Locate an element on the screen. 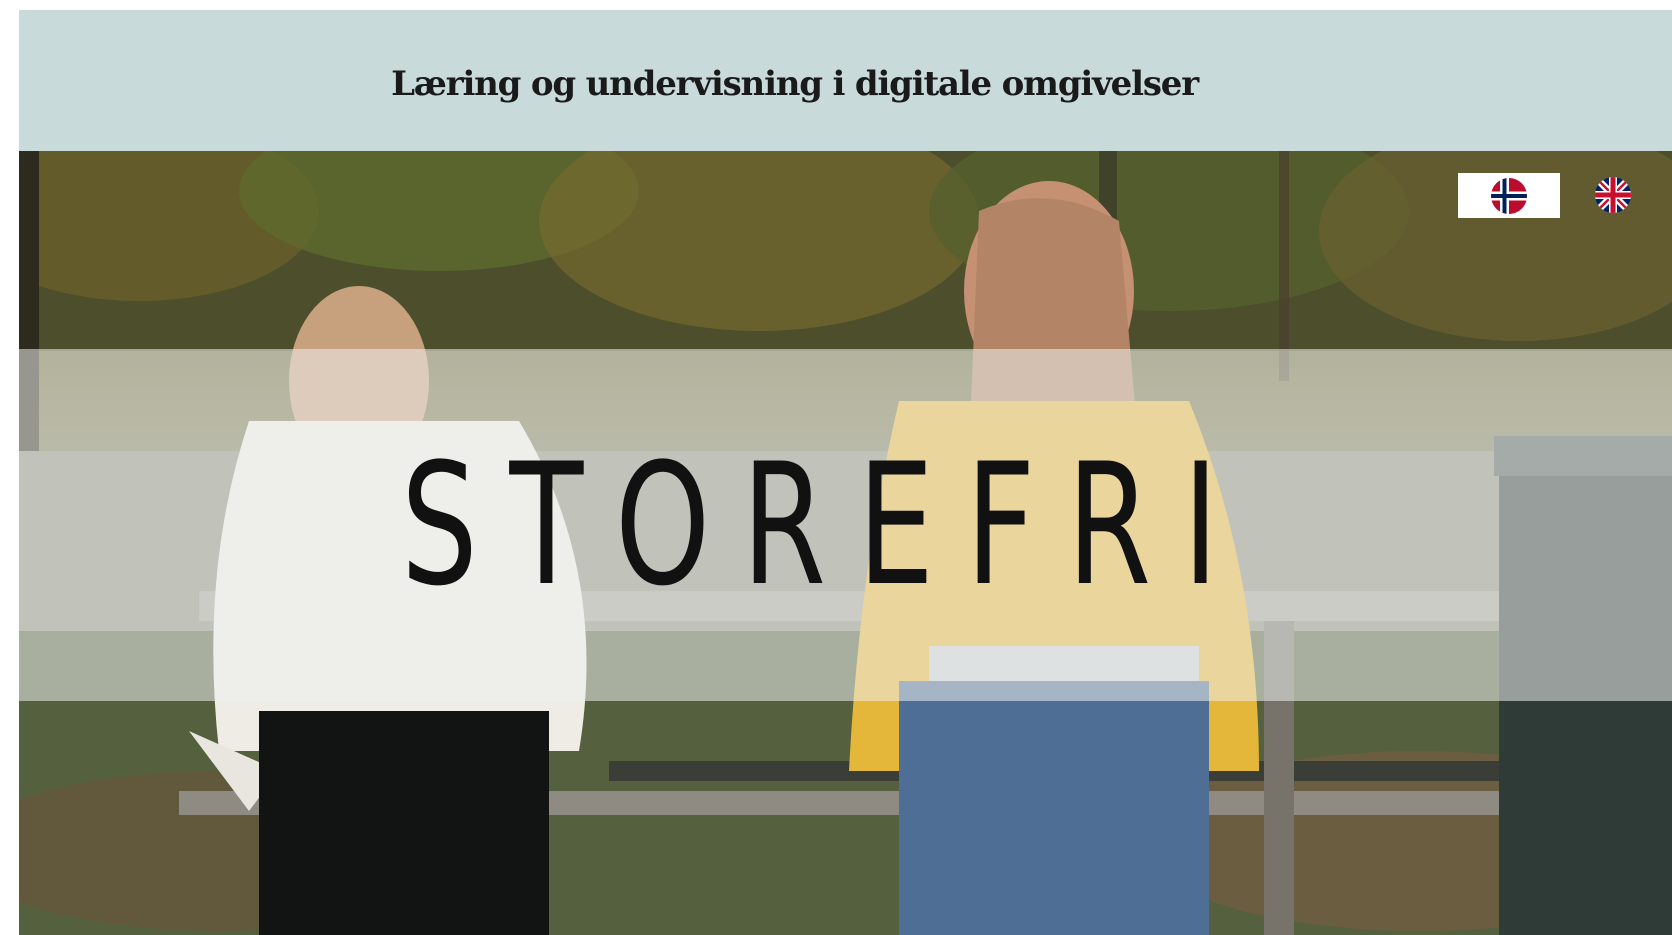 The width and height of the screenshot is (1672, 935). uk-flag-icon is located at coordinates (1613, 195).